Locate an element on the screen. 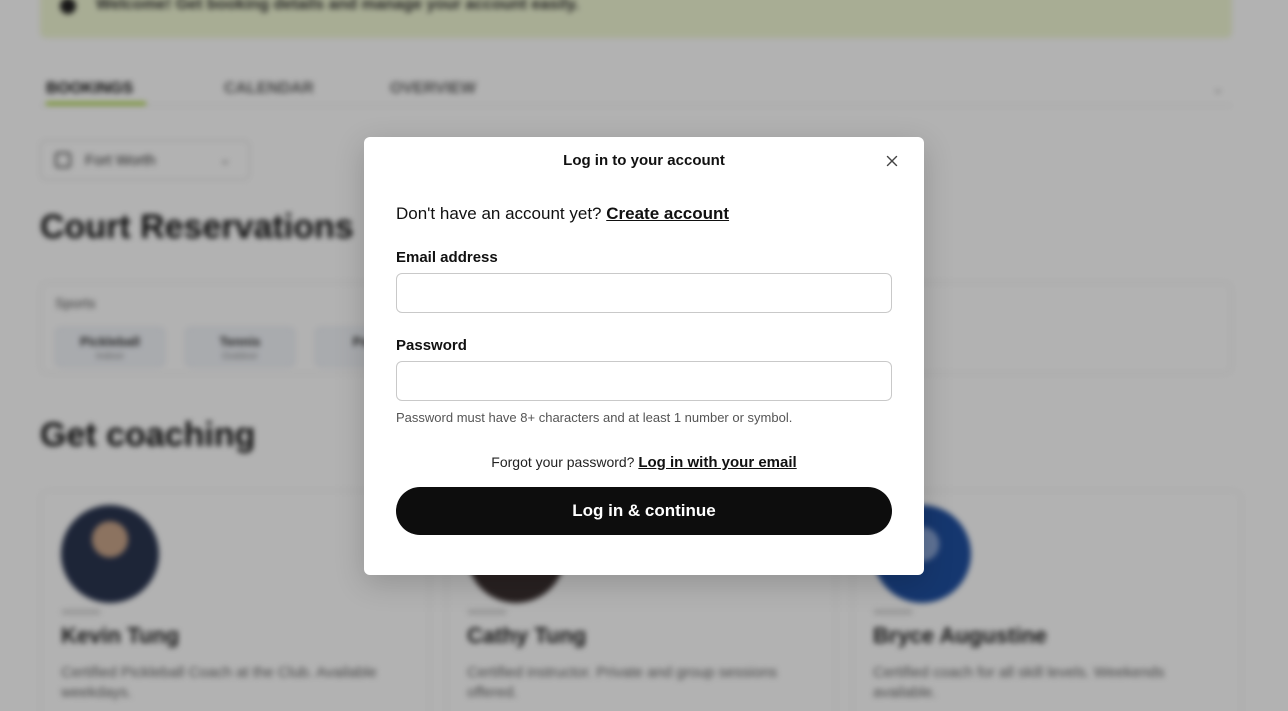  email-field is located at coordinates (644, 293).